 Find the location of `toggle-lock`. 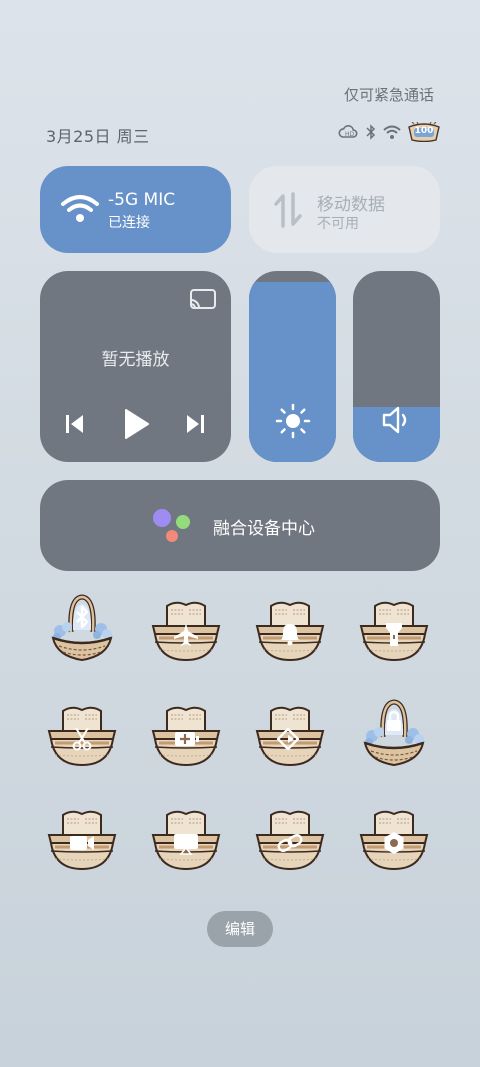

toggle-lock is located at coordinates (394, 734).